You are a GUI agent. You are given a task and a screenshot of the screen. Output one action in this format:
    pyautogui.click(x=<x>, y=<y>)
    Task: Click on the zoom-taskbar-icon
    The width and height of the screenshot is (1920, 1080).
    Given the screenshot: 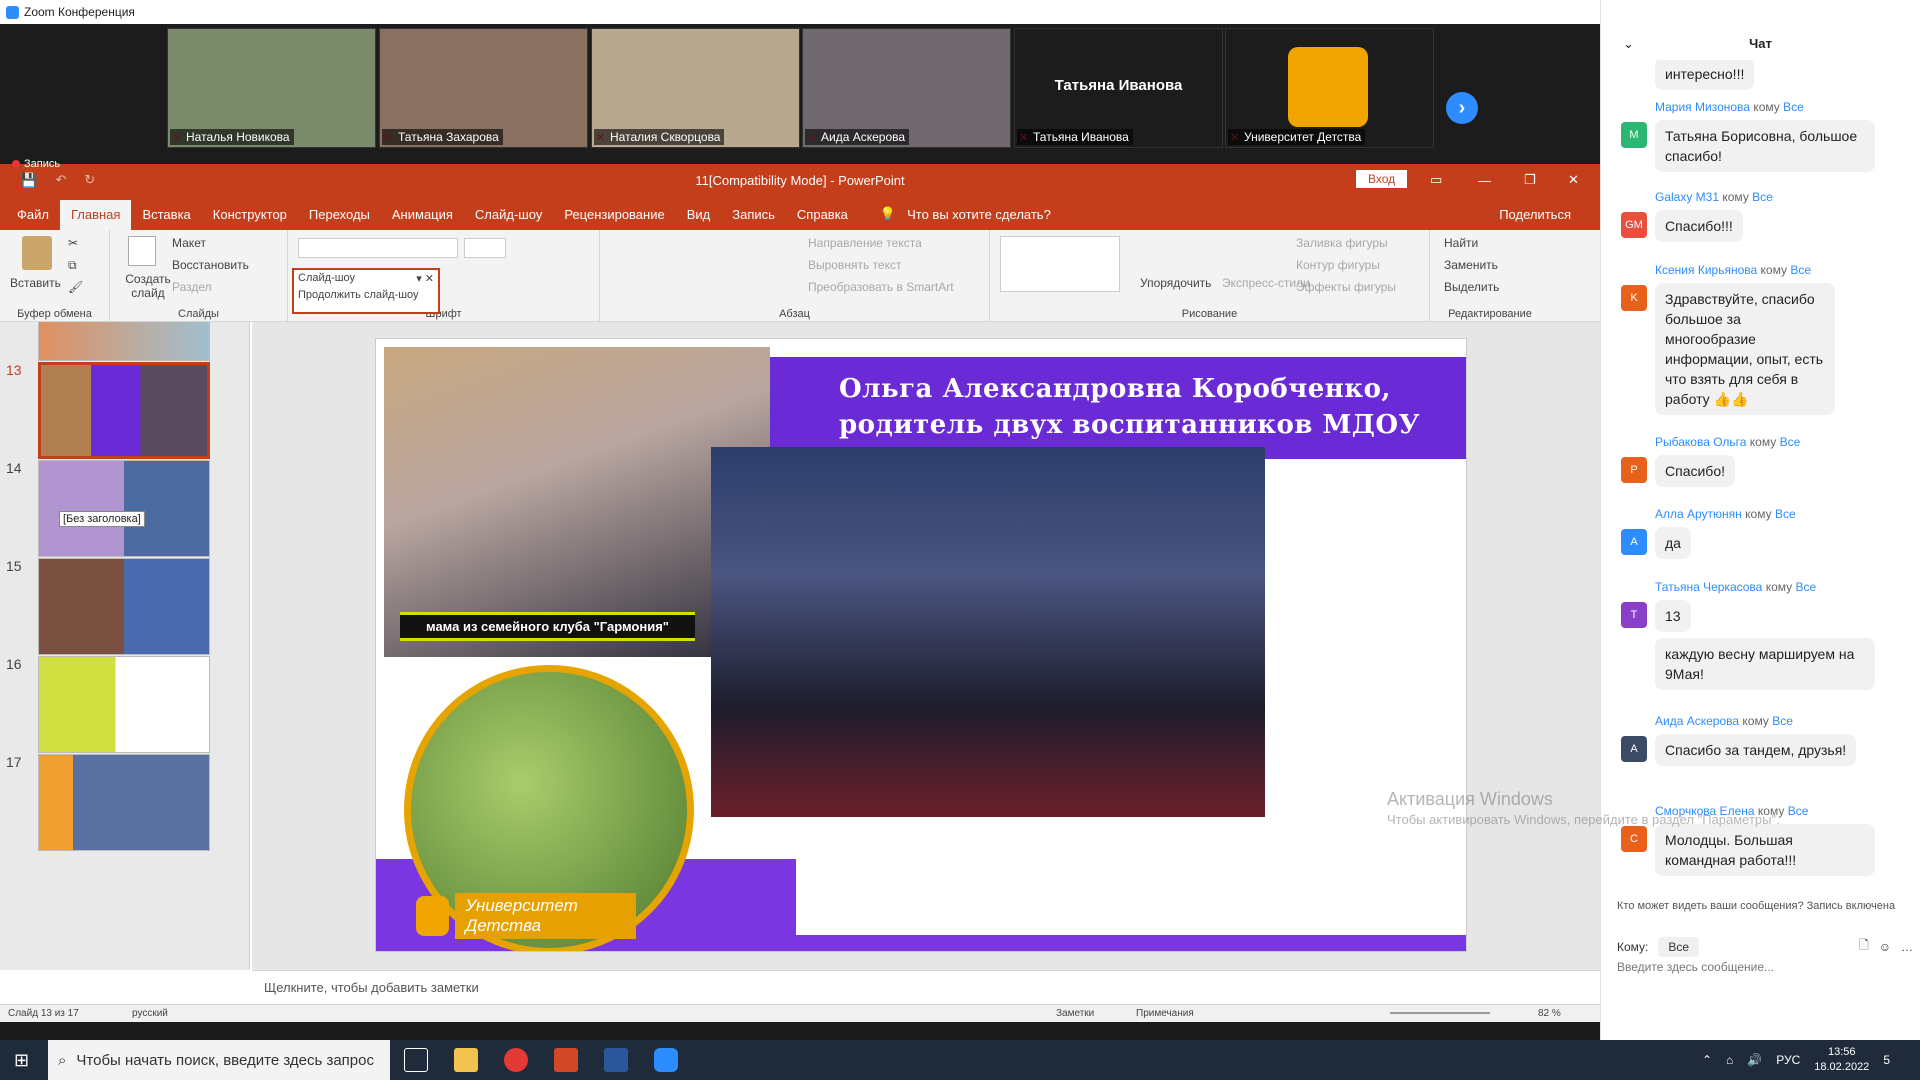 What is the action you would take?
    pyautogui.click(x=666, y=1060)
    